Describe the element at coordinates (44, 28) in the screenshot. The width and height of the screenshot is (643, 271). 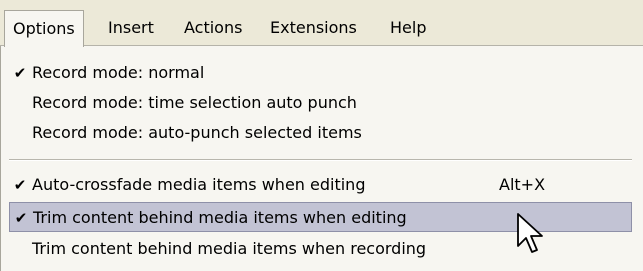
I see `menu-options: Options` at that location.